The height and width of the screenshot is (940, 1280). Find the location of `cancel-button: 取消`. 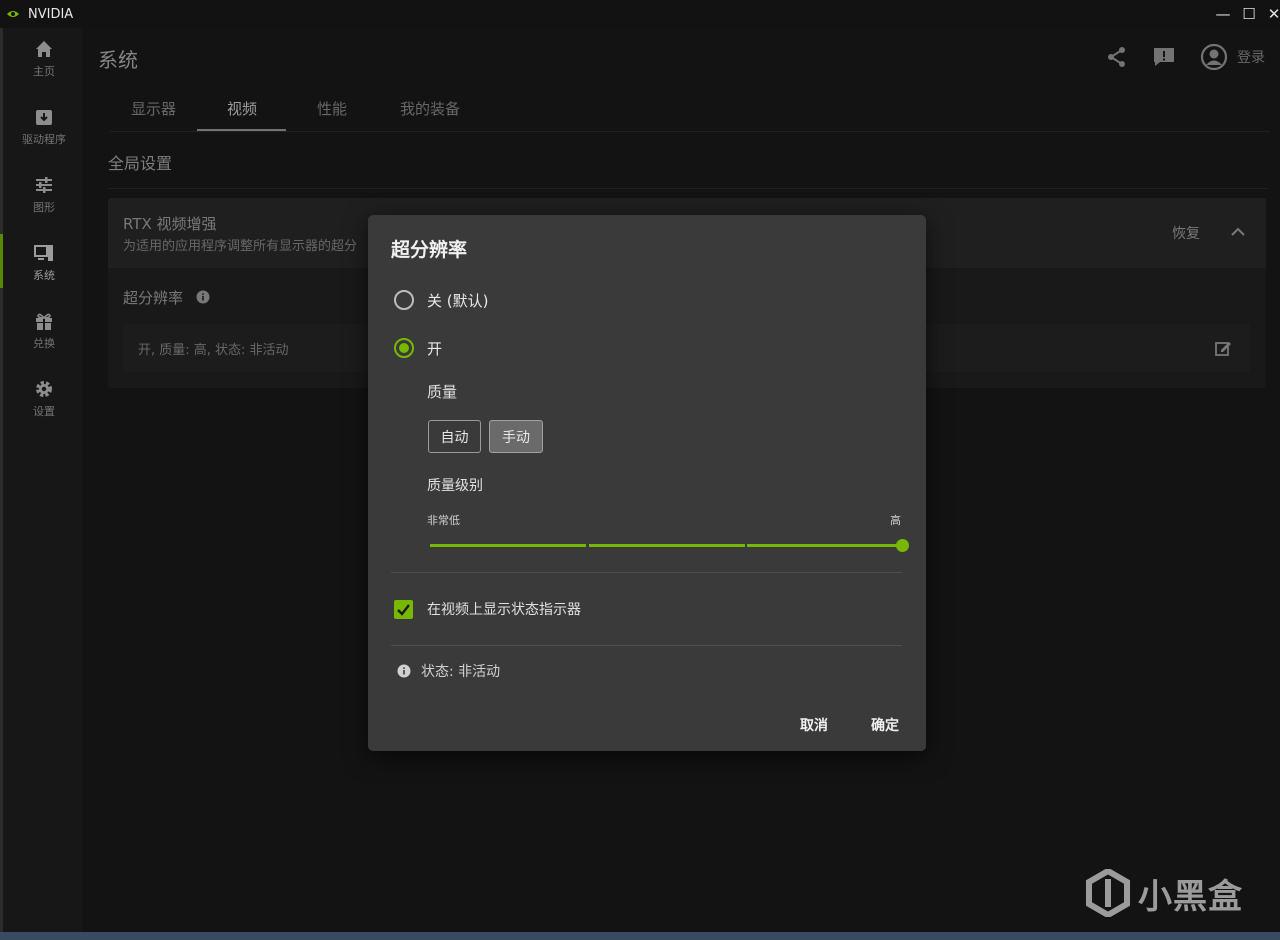

cancel-button: 取消 is located at coordinates (814, 725).